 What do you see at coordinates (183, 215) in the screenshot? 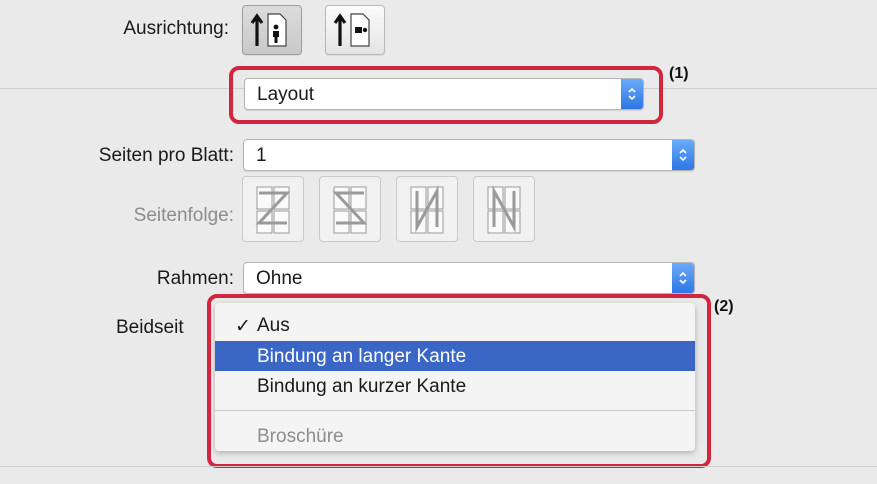
I see `page-order-label: Seitenfolge:` at bounding box center [183, 215].